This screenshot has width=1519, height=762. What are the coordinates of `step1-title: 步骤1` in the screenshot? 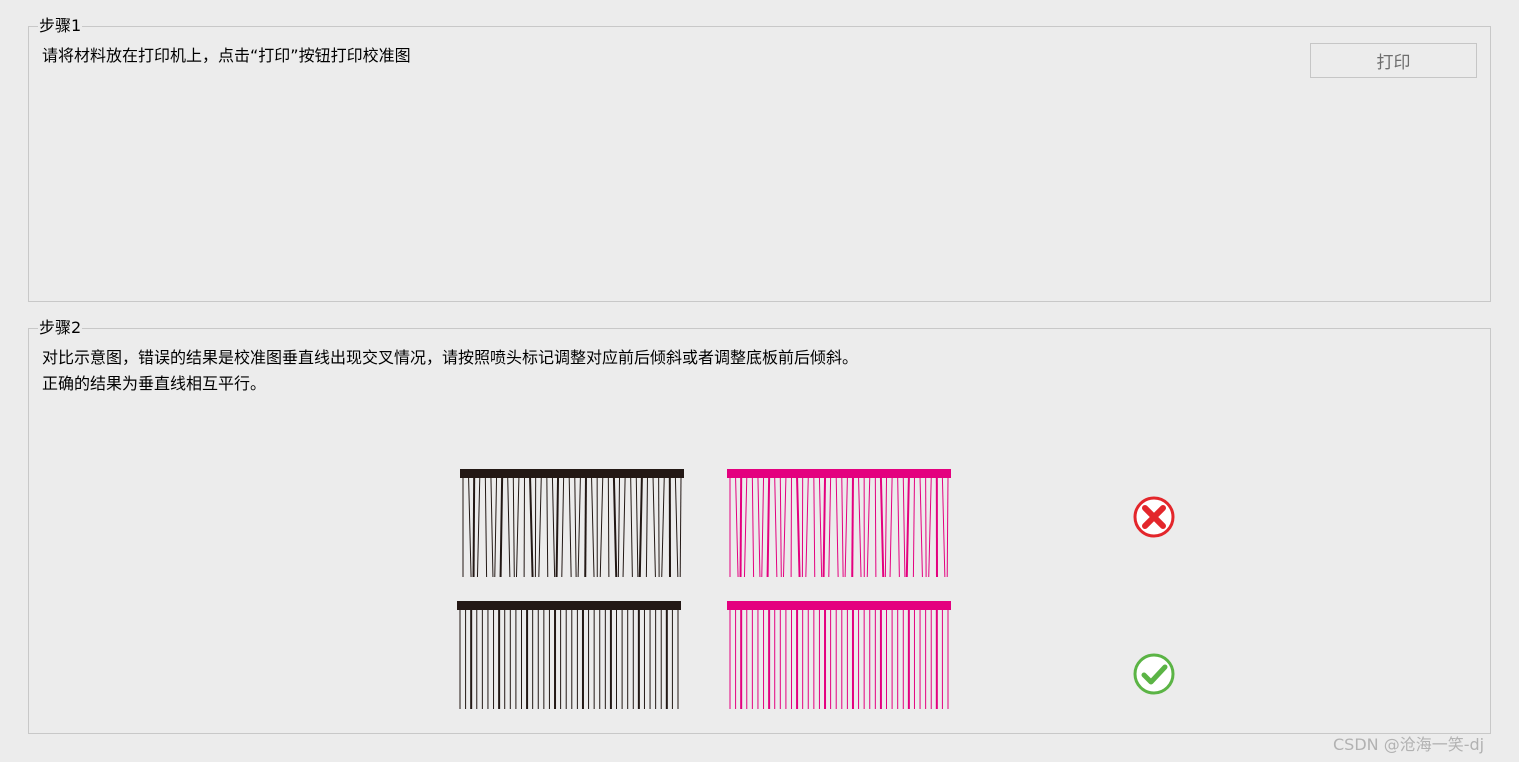 It's located at (60, 26).